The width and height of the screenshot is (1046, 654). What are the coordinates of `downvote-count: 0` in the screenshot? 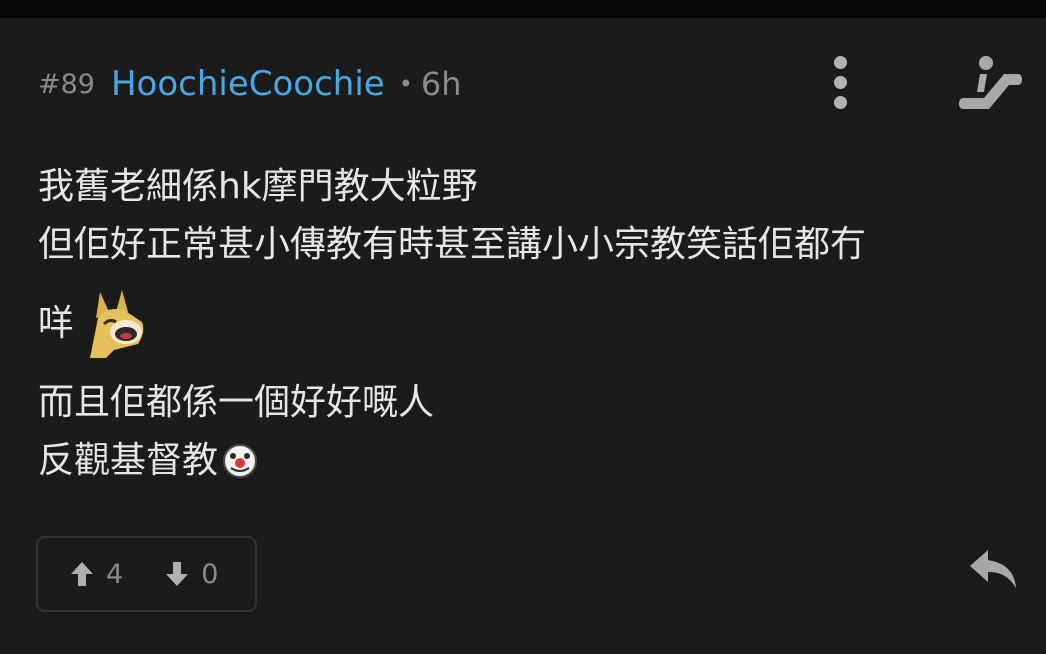 It's located at (210, 574).